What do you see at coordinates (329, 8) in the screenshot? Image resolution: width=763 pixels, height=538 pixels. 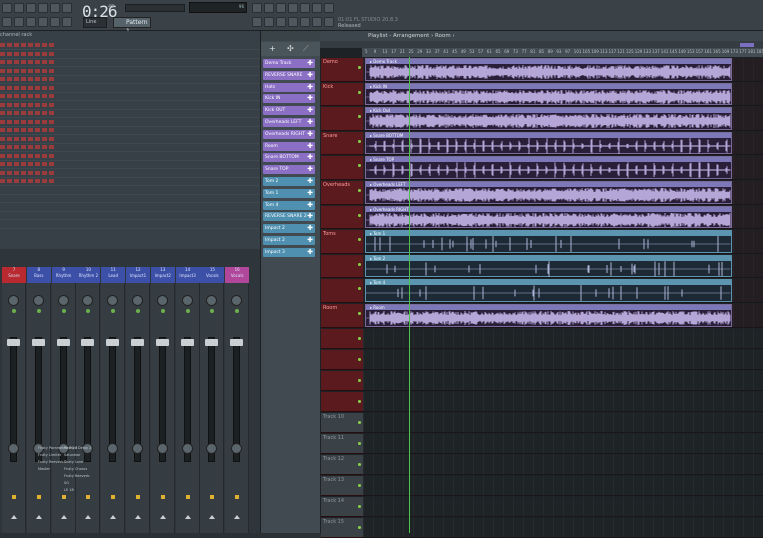 I see `chat-icon` at bounding box center [329, 8].